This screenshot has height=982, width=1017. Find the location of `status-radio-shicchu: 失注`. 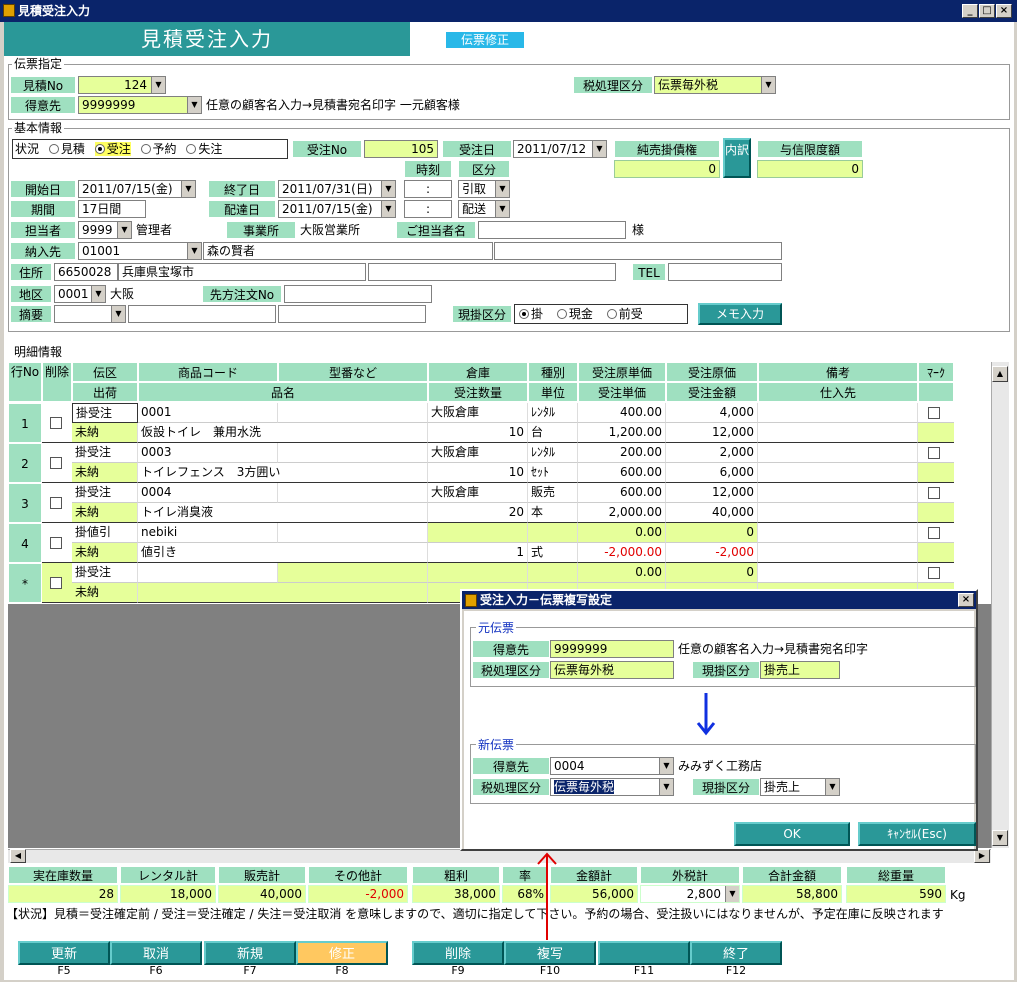

status-radio-shicchu: 失注 is located at coordinates (204, 149).